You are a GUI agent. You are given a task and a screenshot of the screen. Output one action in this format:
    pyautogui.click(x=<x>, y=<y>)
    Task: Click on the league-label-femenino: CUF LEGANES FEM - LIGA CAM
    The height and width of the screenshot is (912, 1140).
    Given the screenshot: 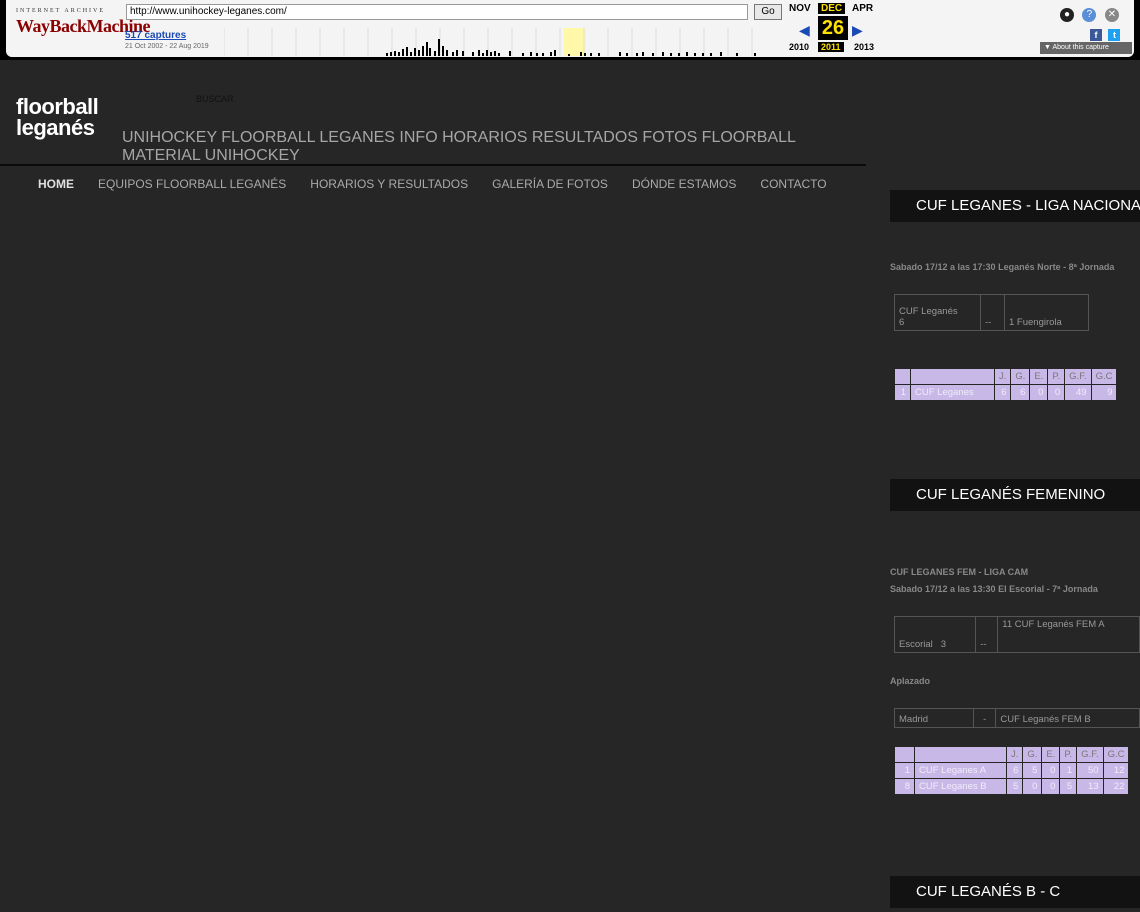 What is the action you would take?
    pyautogui.click(x=959, y=572)
    